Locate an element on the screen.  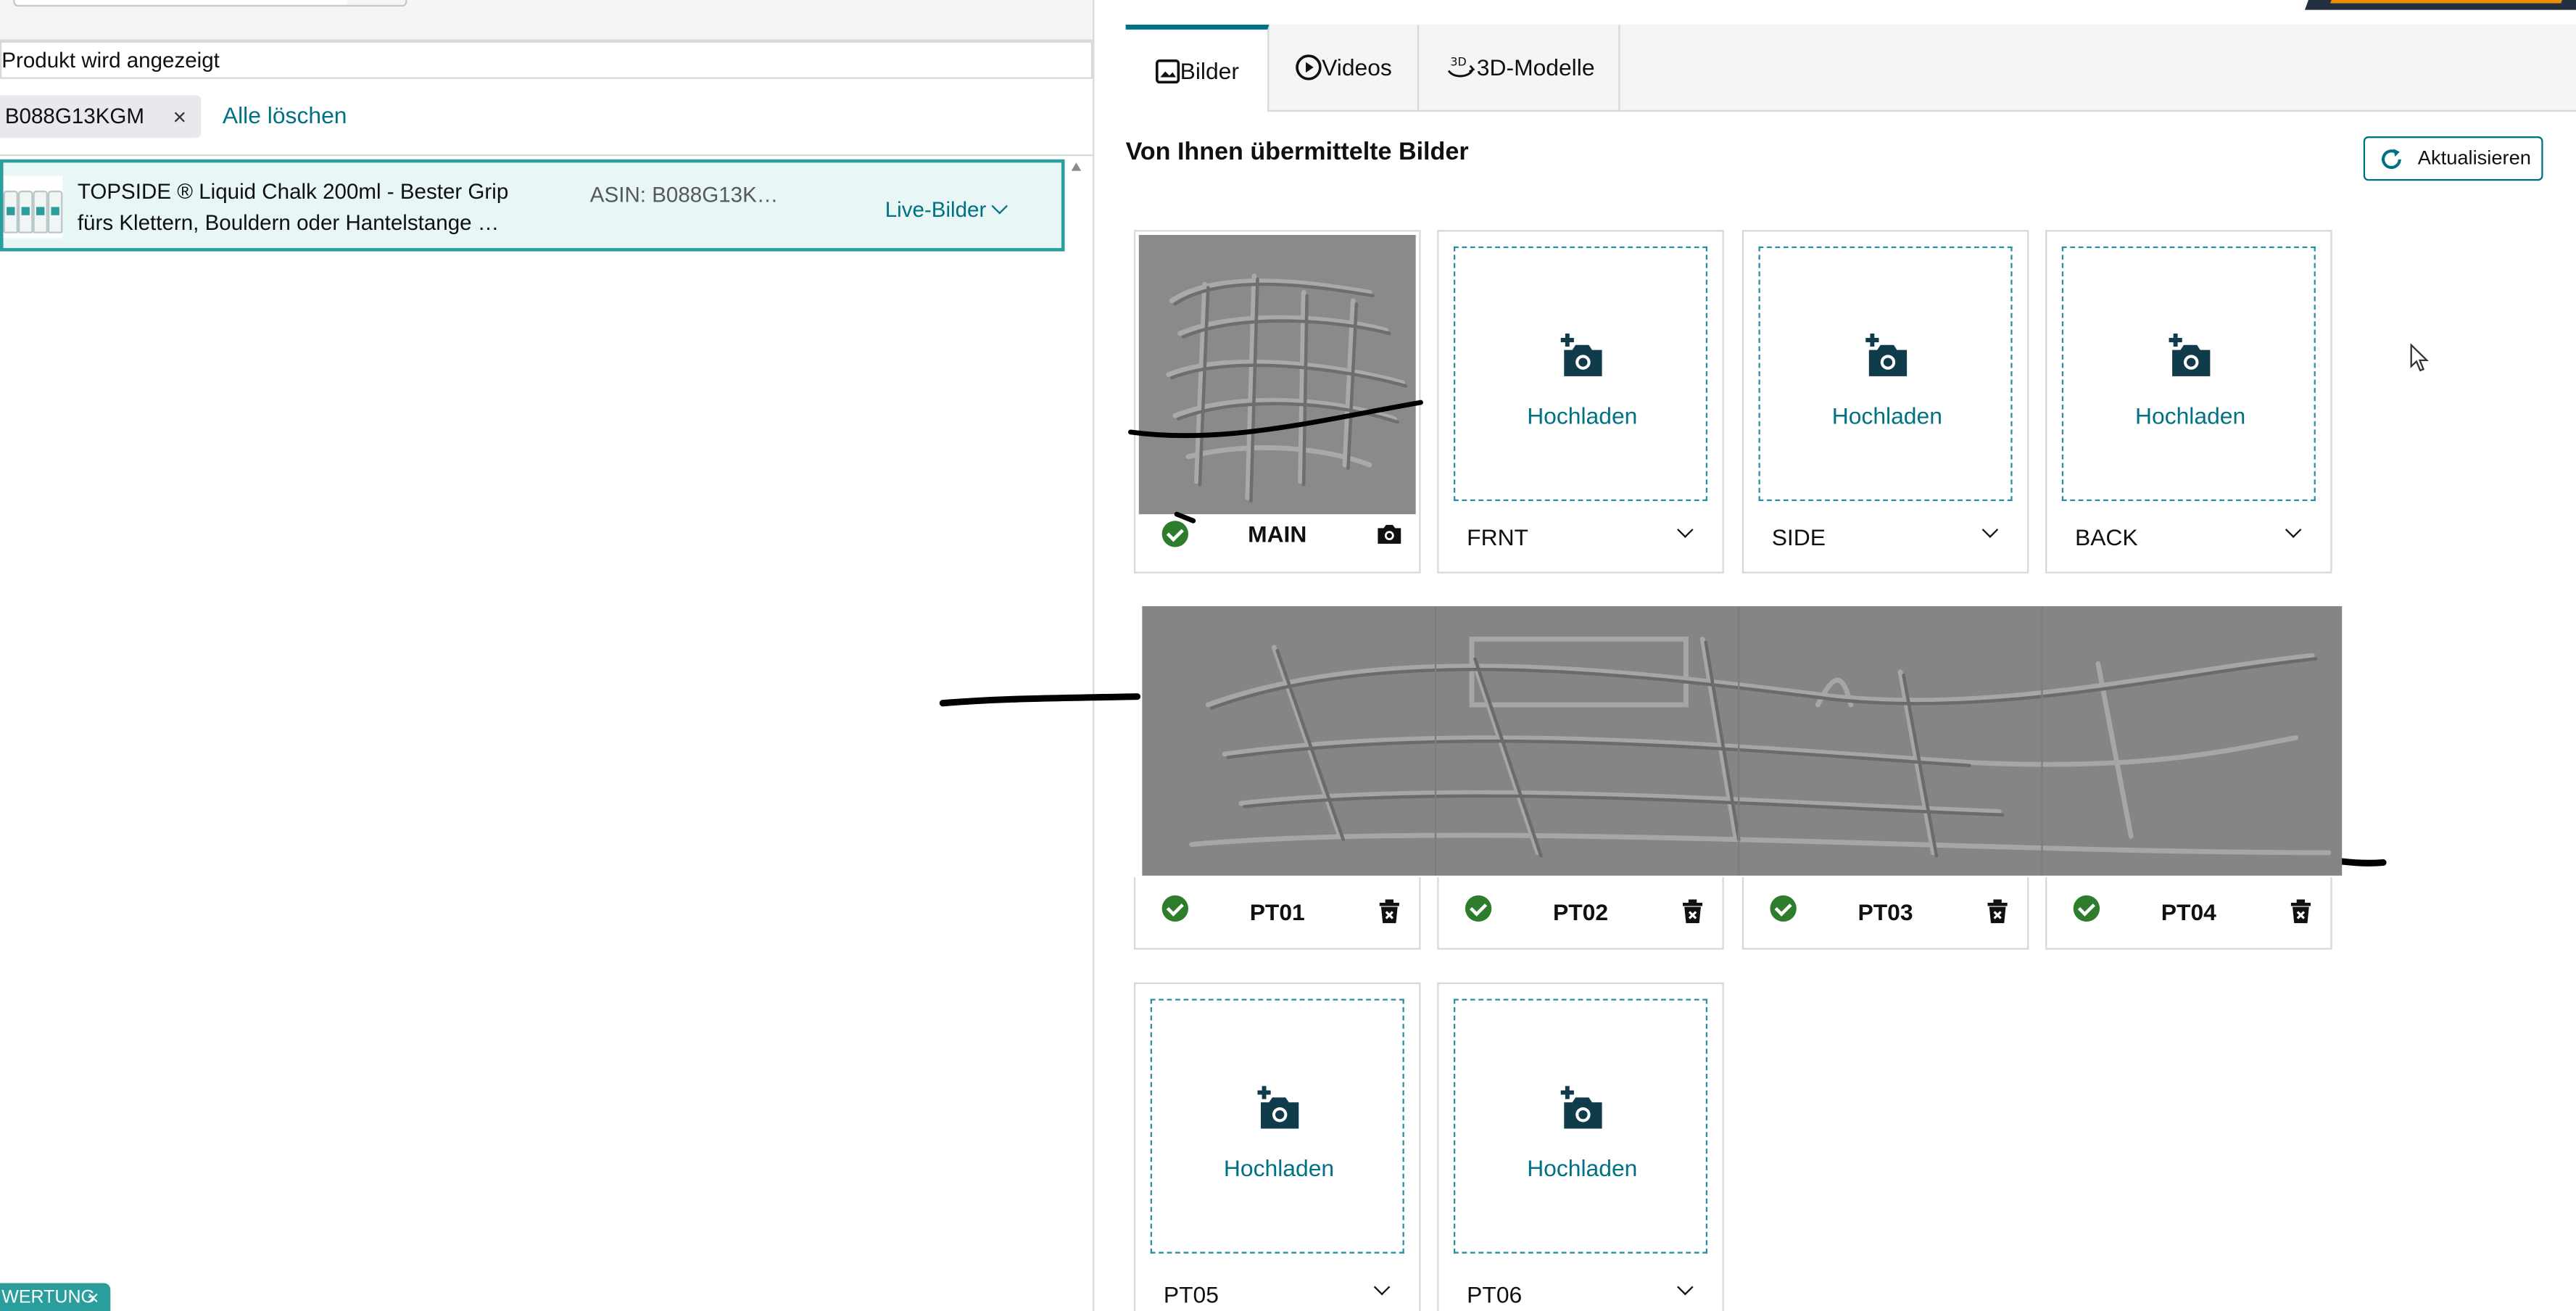
scroll-up-arrow is located at coordinates (1077, 166).